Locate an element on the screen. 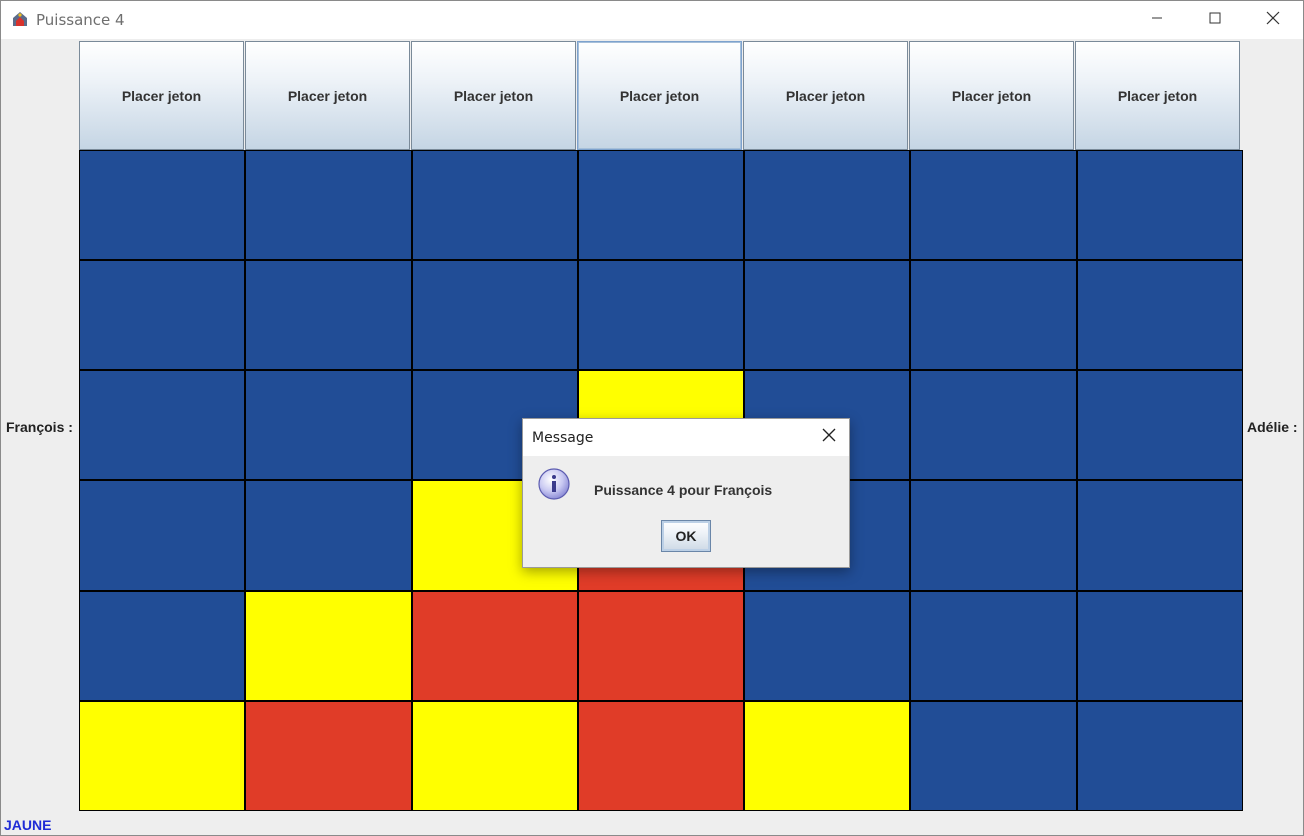 This screenshot has width=1304, height=836. message-dialog: Message Puissance 4 pour François OK is located at coordinates (686, 493).